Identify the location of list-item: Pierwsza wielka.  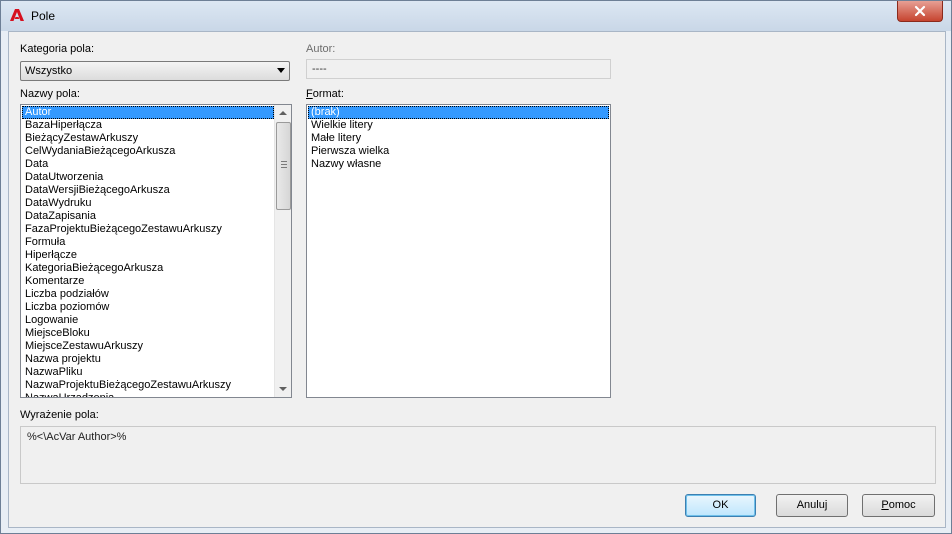
(458, 151).